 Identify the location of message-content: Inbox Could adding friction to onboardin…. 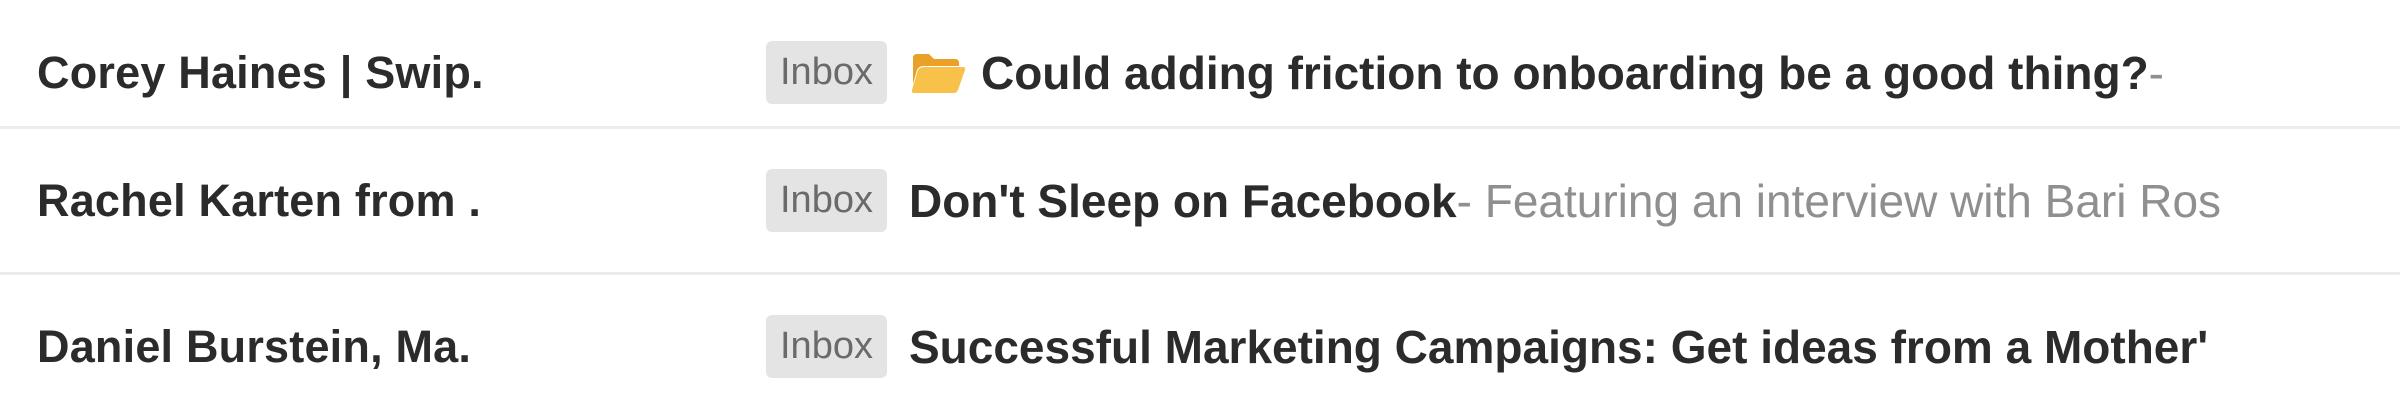
(1465, 72).